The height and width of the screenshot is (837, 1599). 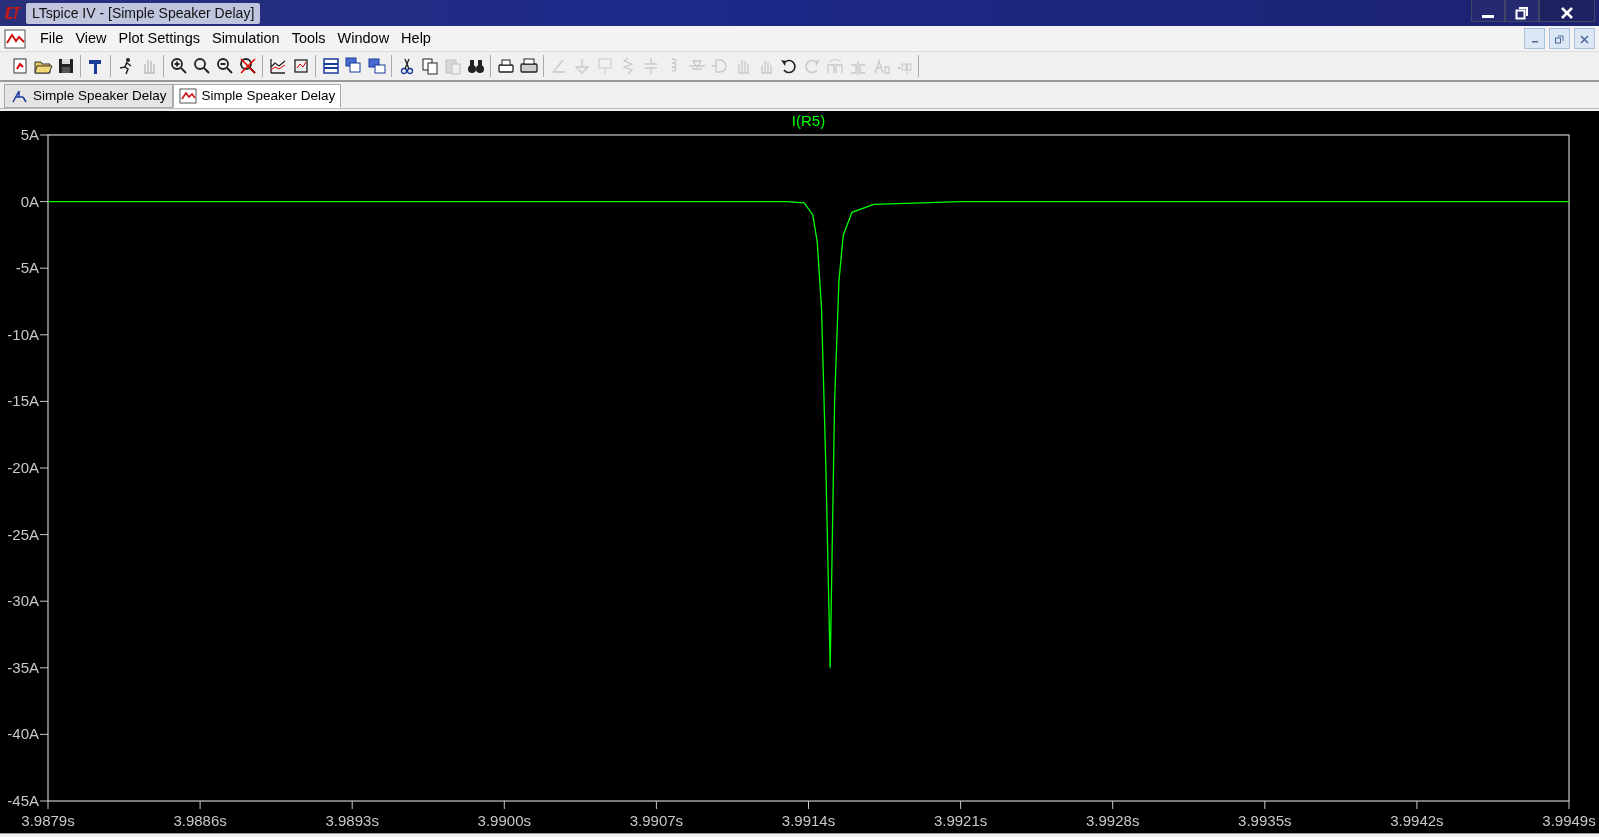 I want to click on x-axis-label: 3.9921s, so click(x=960, y=820).